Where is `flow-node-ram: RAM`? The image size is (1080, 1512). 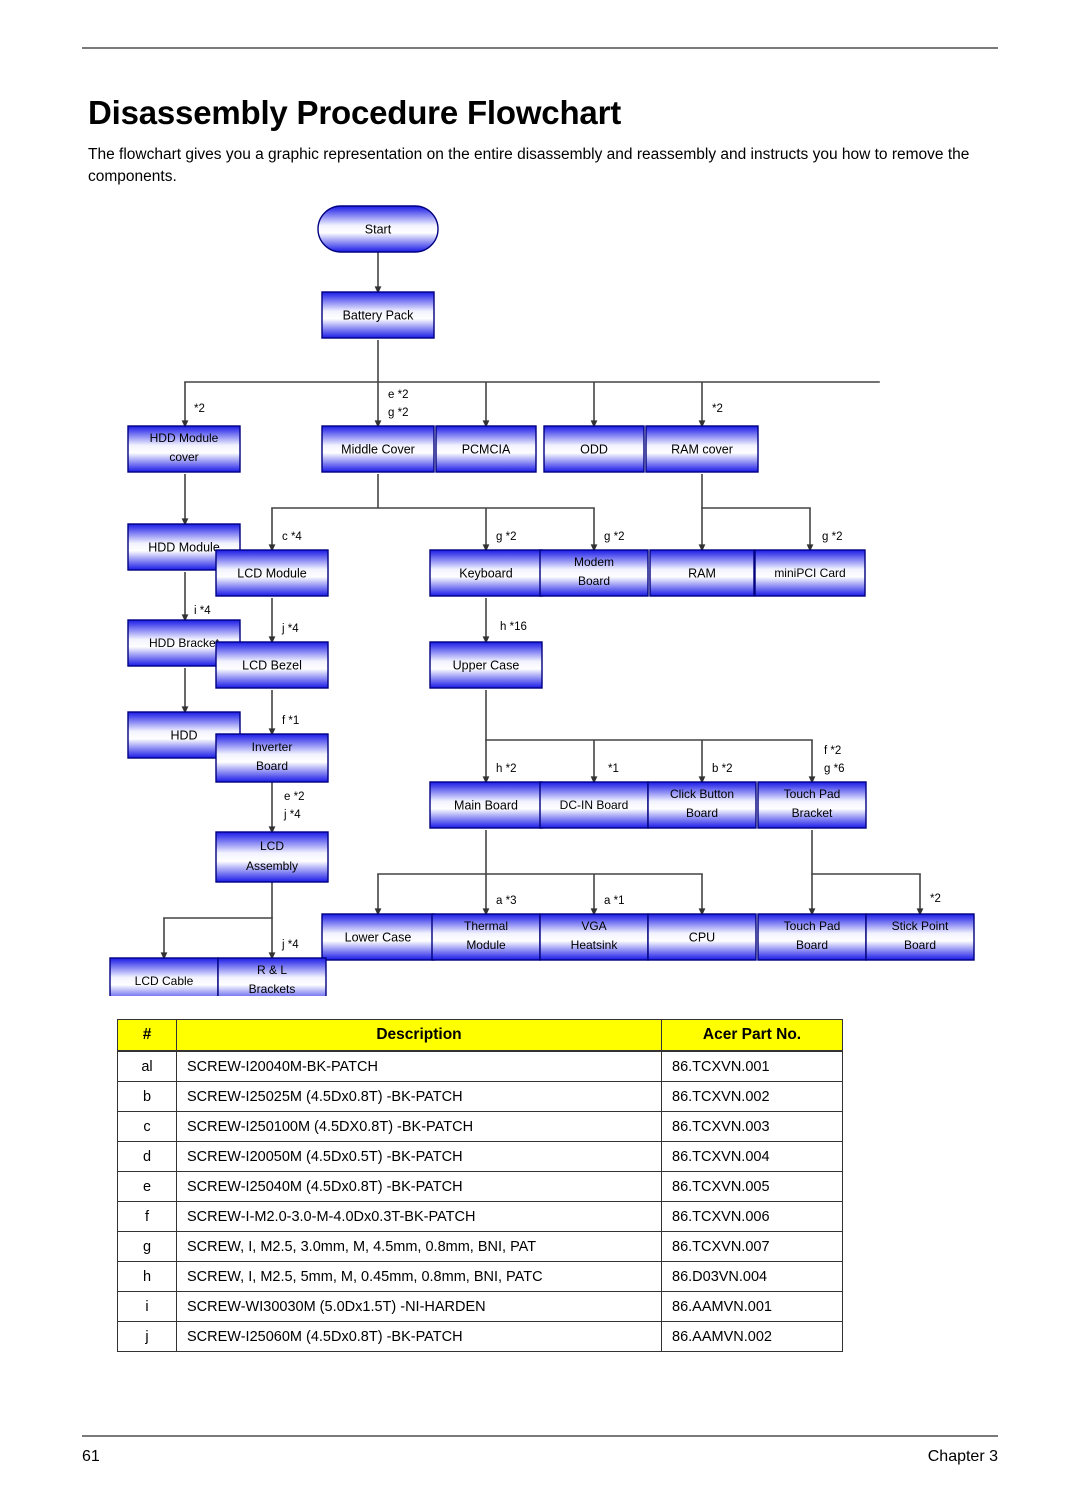
flow-node-ram: RAM is located at coordinates (702, 573).